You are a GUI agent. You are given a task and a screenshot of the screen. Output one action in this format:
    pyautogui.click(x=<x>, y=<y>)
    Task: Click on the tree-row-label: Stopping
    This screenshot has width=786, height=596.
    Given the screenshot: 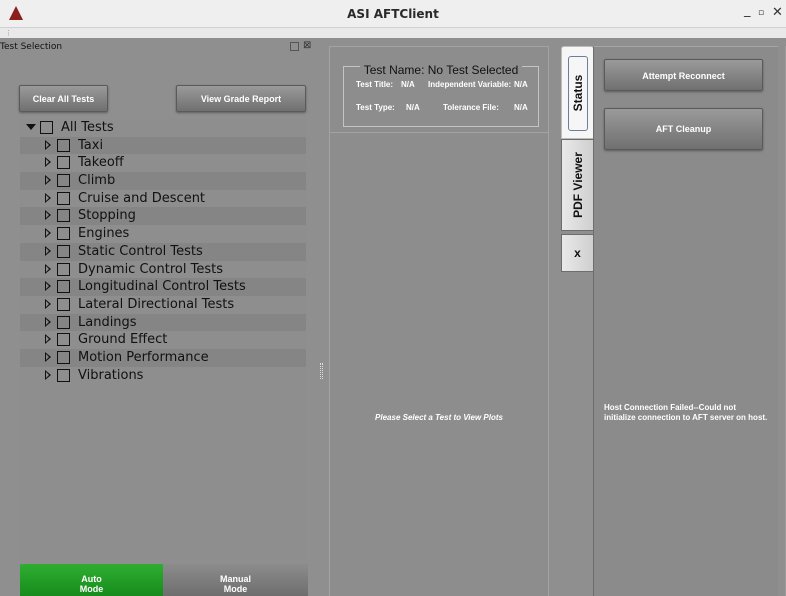 What is the action you would take?
    pyautogui.click(x=107, y=216)
    